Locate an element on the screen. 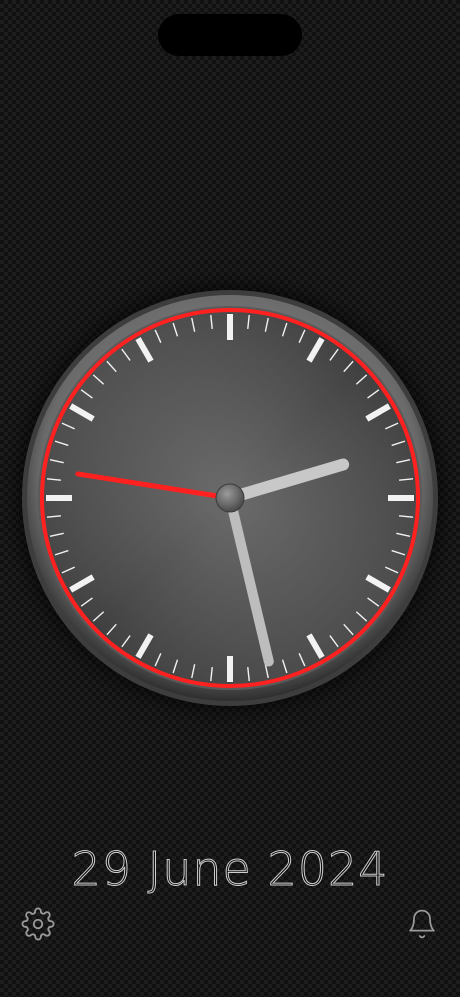 This screenshot has height=997, width=460. center-cap is located at coordinates (230, 498).